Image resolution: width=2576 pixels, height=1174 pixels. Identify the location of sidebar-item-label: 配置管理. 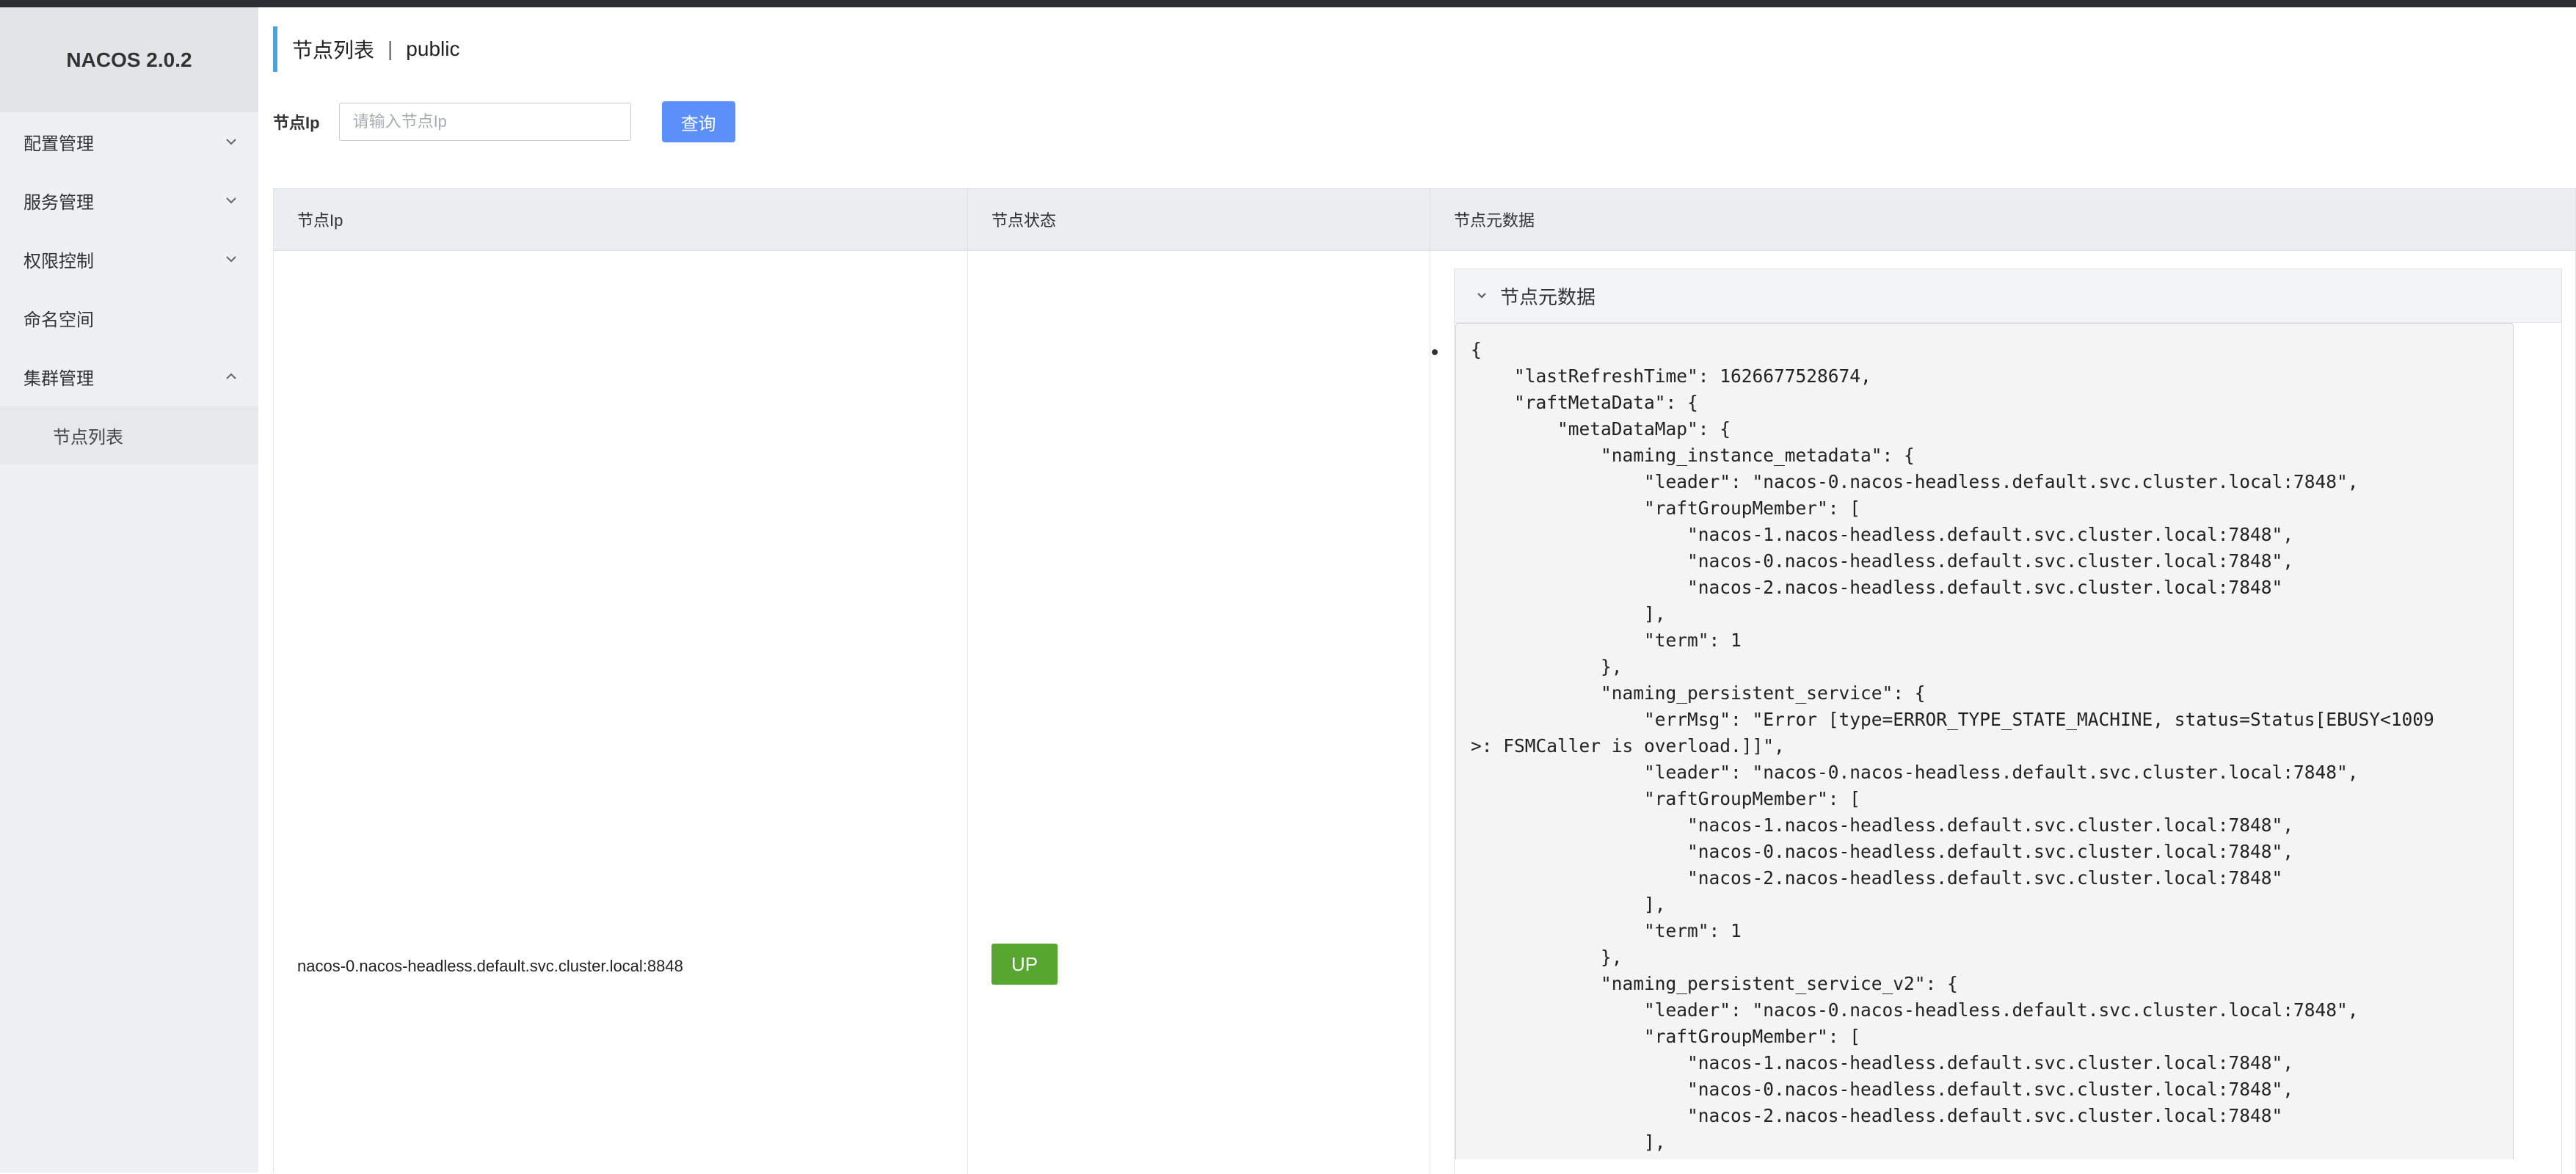
(58, 144).